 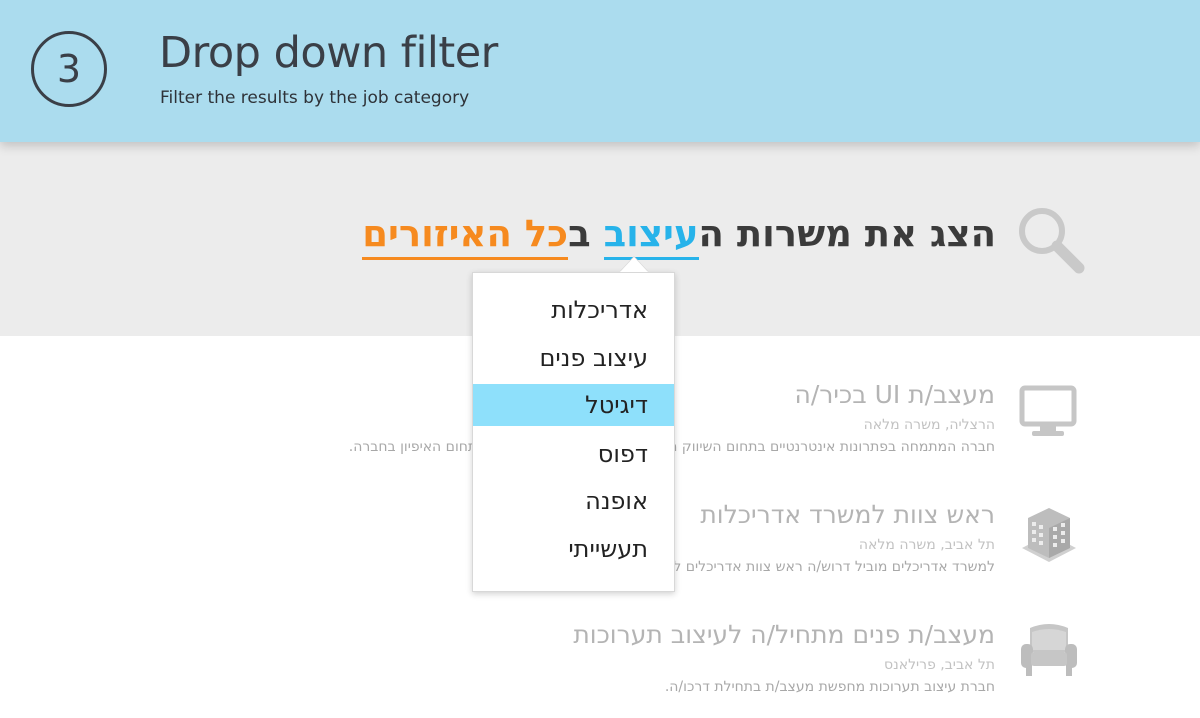 What do you see at coordinates (939, 665) in the screenshot?
I see `job-meta: תל אביב, פרילאנס` at bounding box center [939, 665].